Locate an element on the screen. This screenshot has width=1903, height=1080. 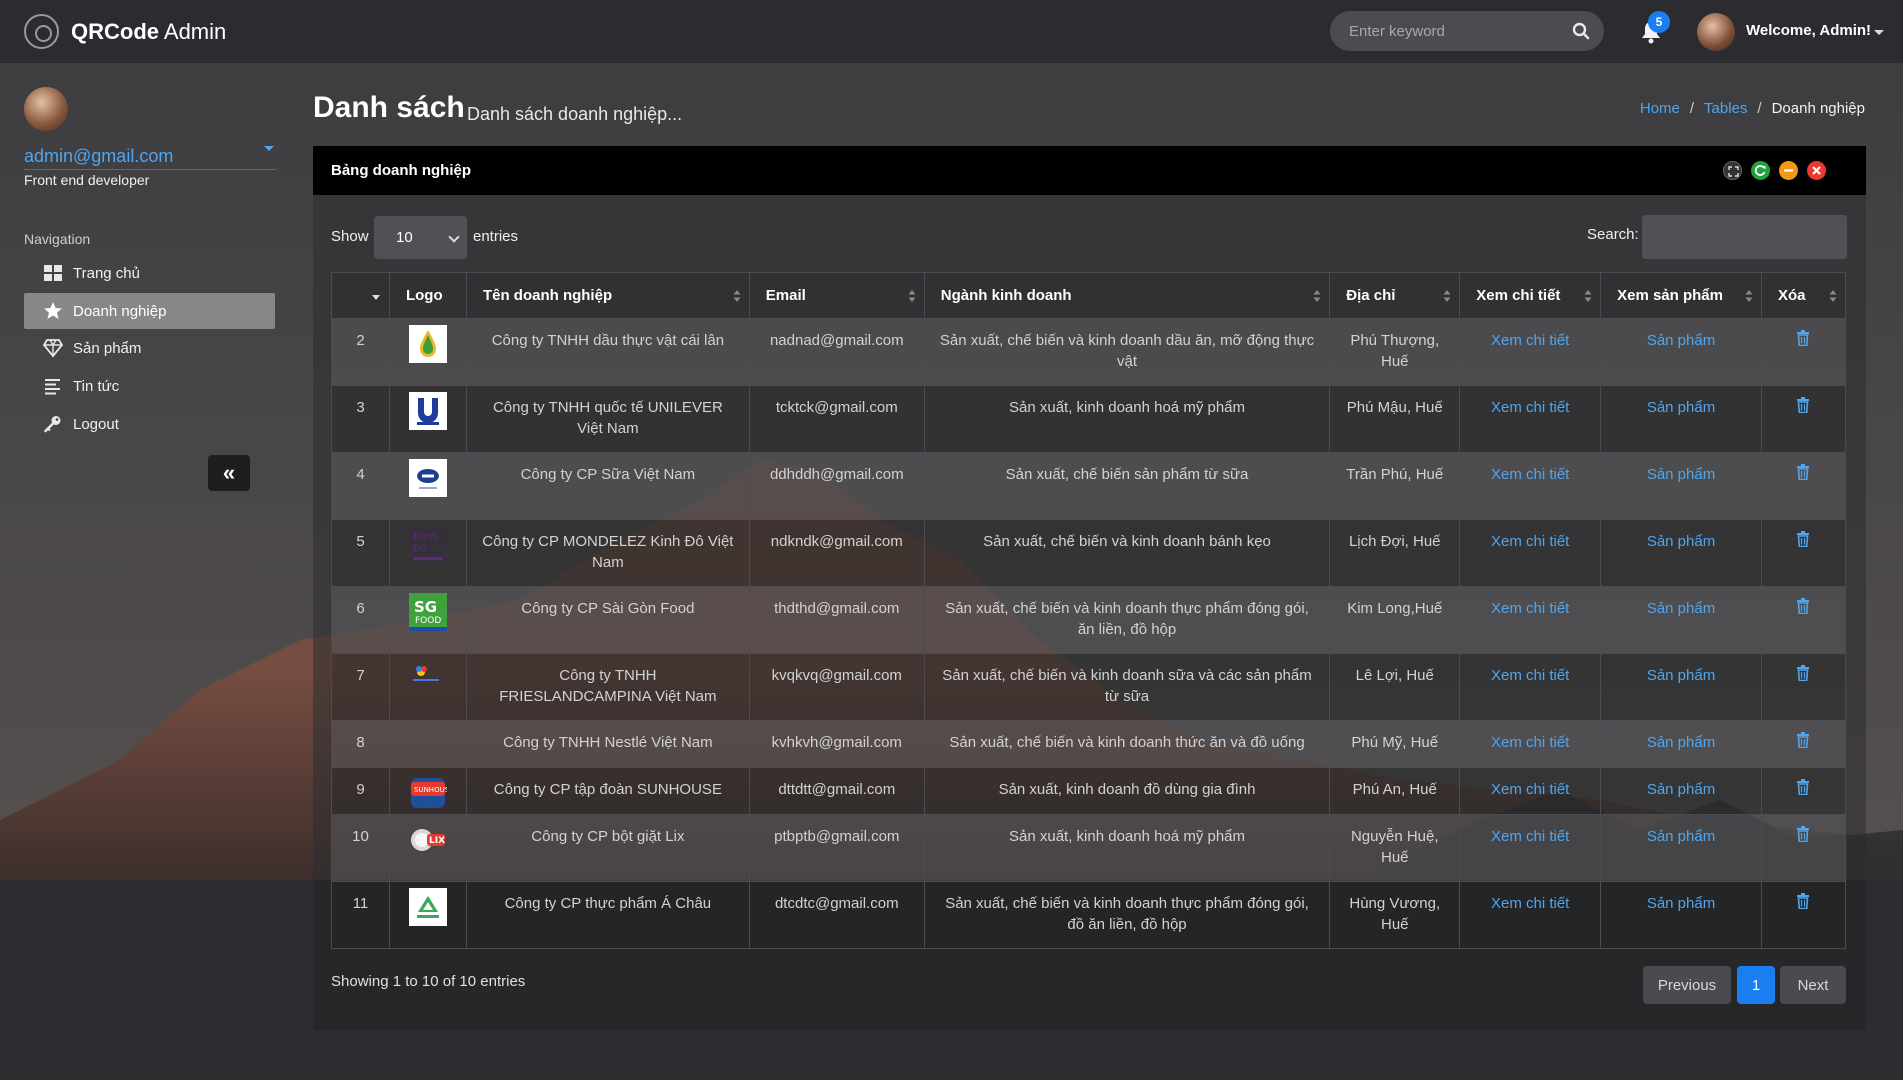
minimize-icon is located at coordinates (1788, 170).